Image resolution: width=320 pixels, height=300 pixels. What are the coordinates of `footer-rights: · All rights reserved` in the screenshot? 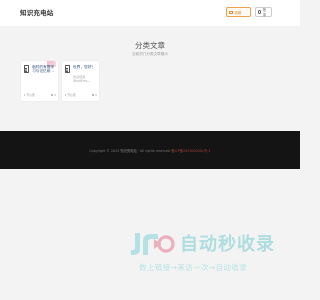 It's located at (154, 151).